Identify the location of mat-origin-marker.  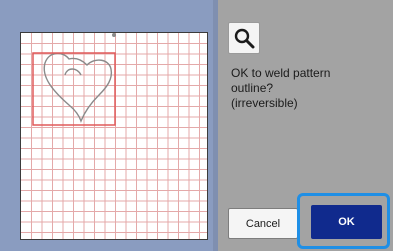
(114, 35).